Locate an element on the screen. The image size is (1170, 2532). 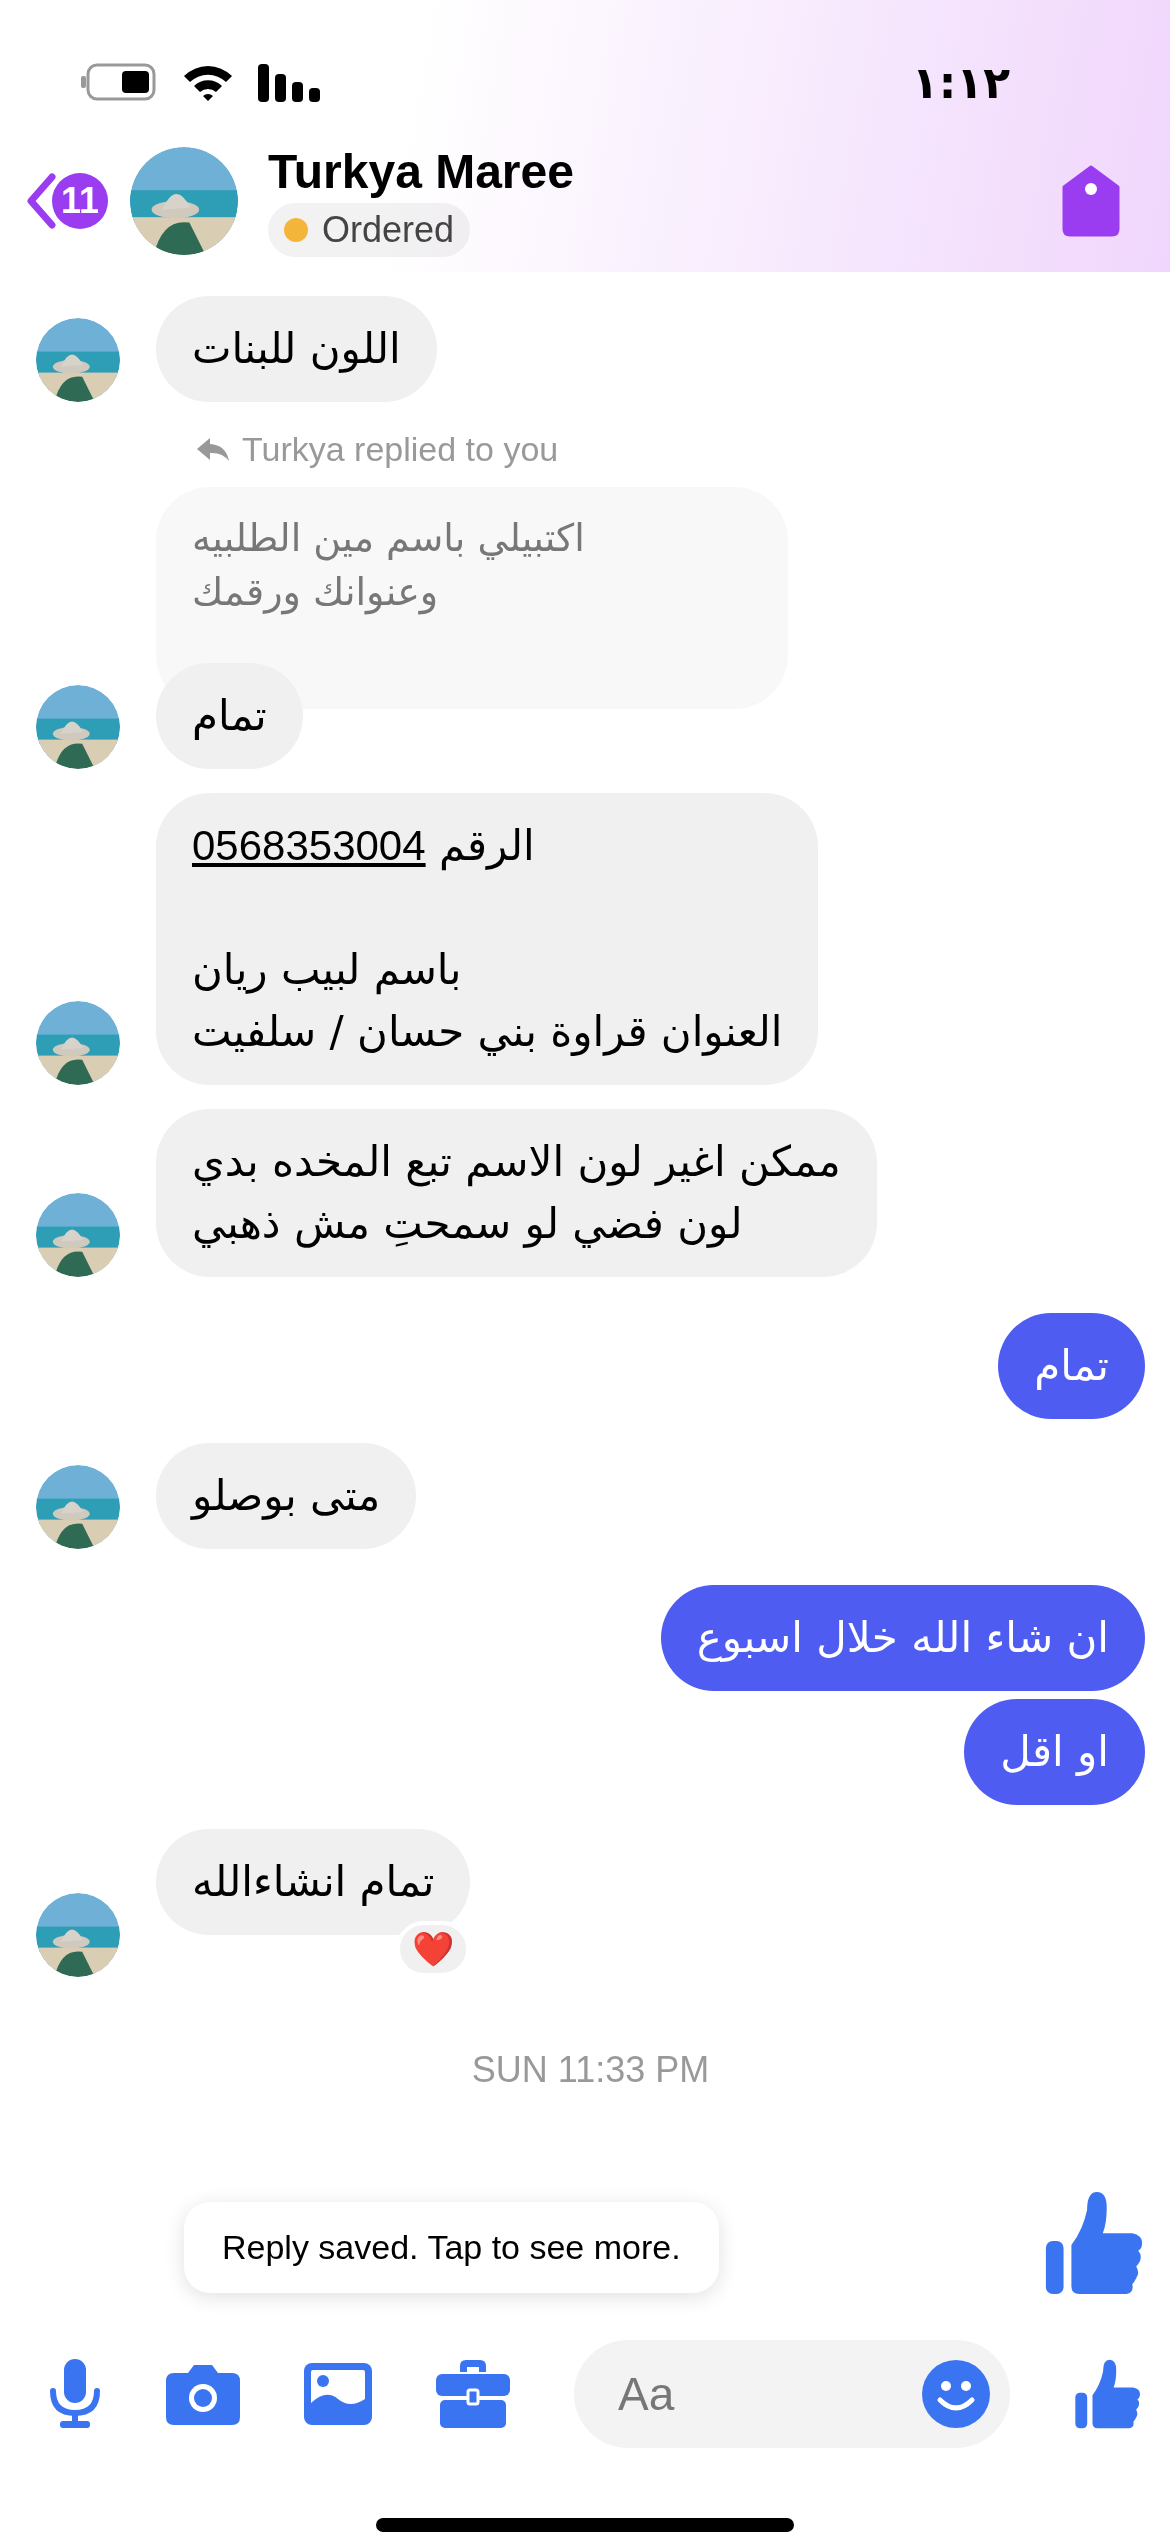
signal-icon is located at coordinates (289, 82).